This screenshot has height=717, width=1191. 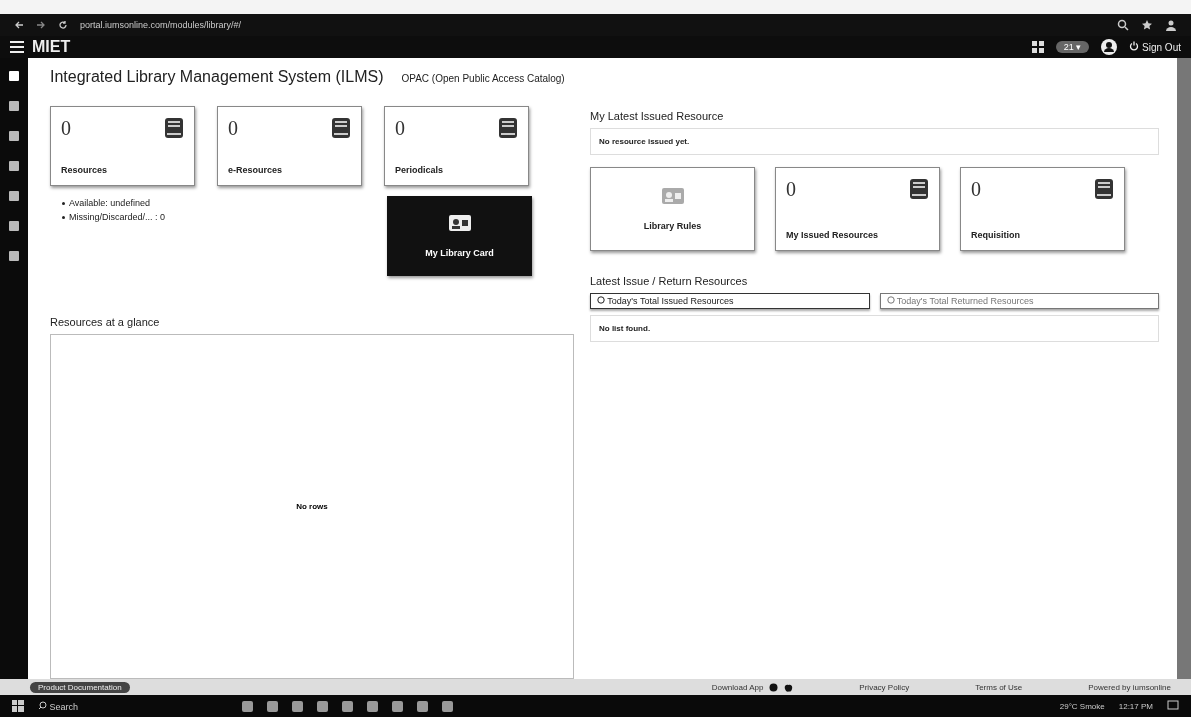 I want to click on back-icon, so click(x=19, y=25).